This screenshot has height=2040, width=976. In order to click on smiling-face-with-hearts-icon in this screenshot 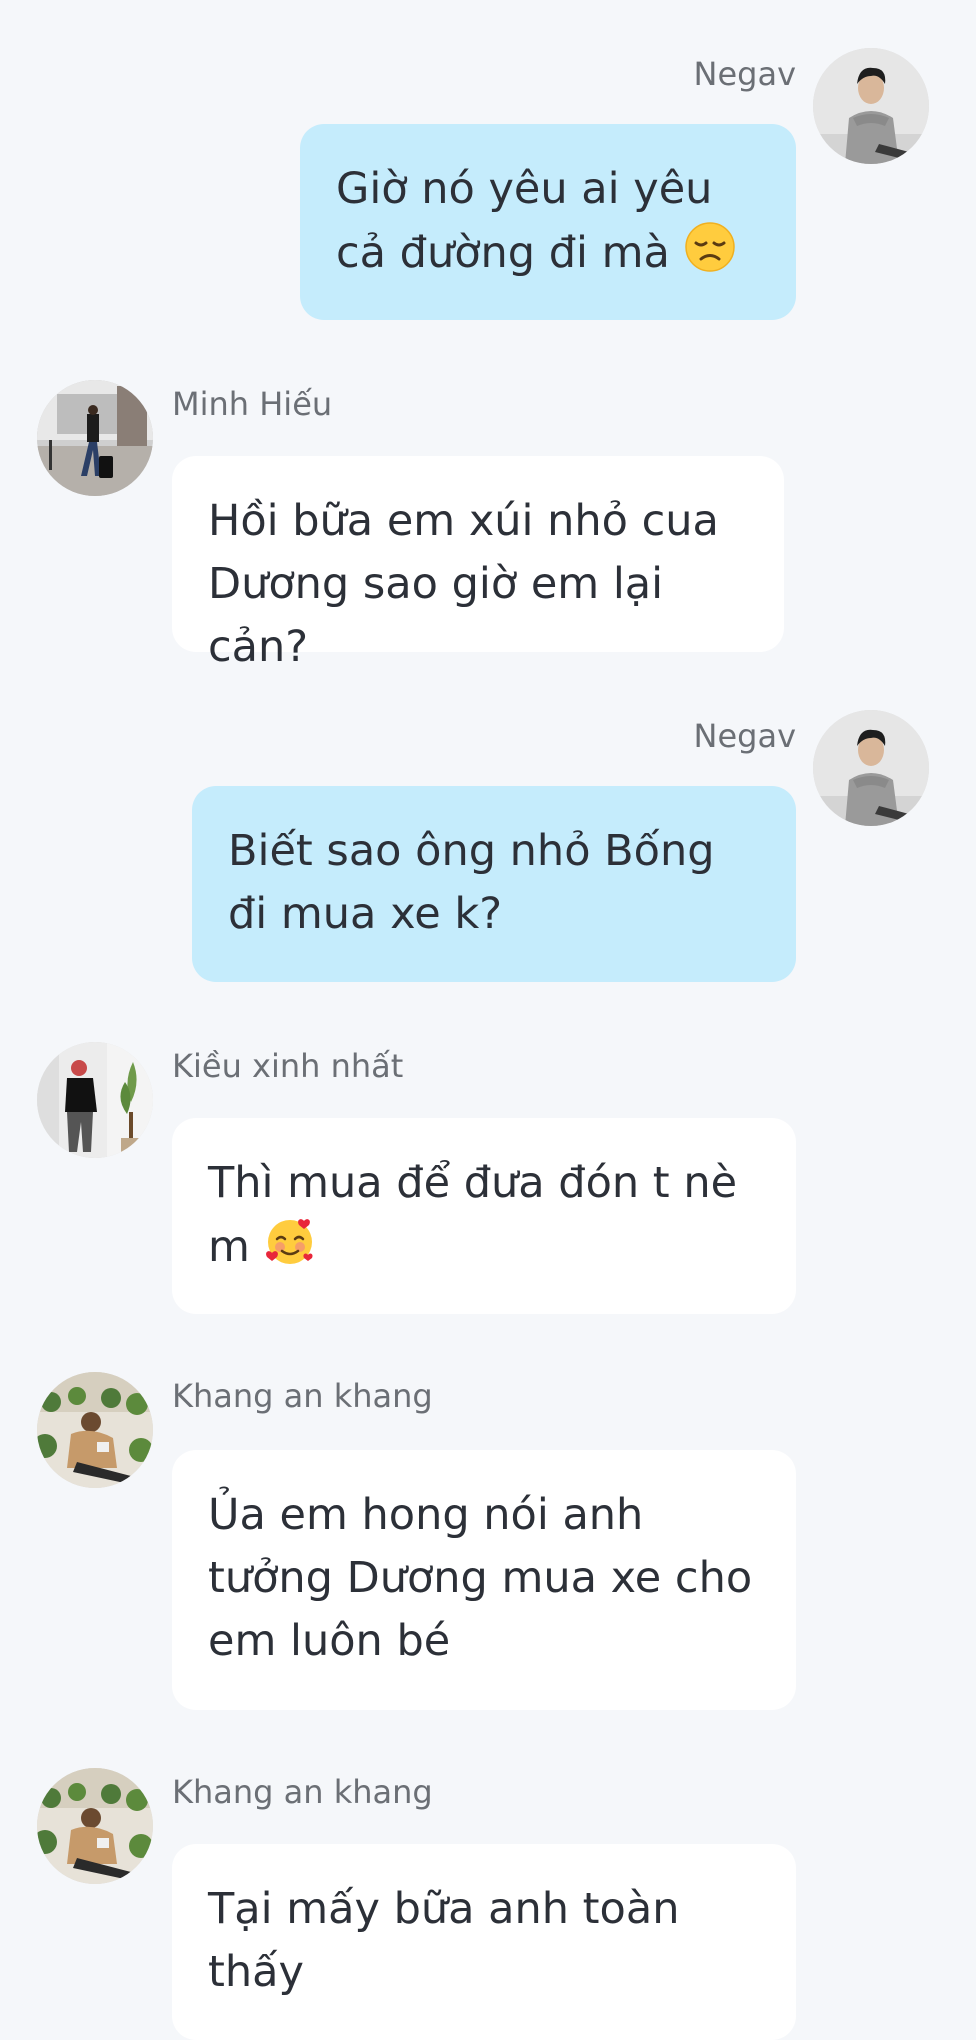, I will do `click(289, 1241)`.